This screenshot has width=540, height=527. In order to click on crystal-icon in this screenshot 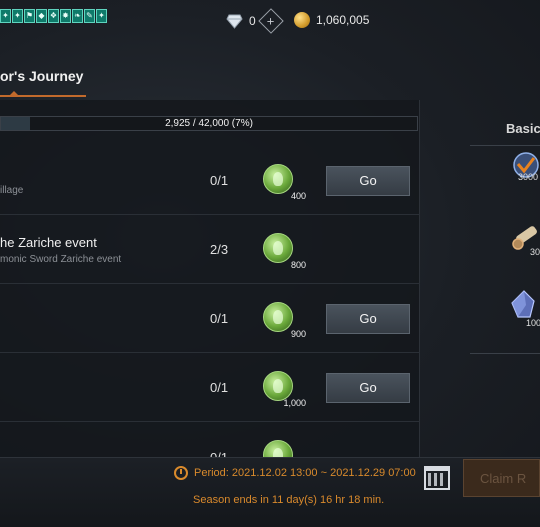, I will do `click(524, 305)`.